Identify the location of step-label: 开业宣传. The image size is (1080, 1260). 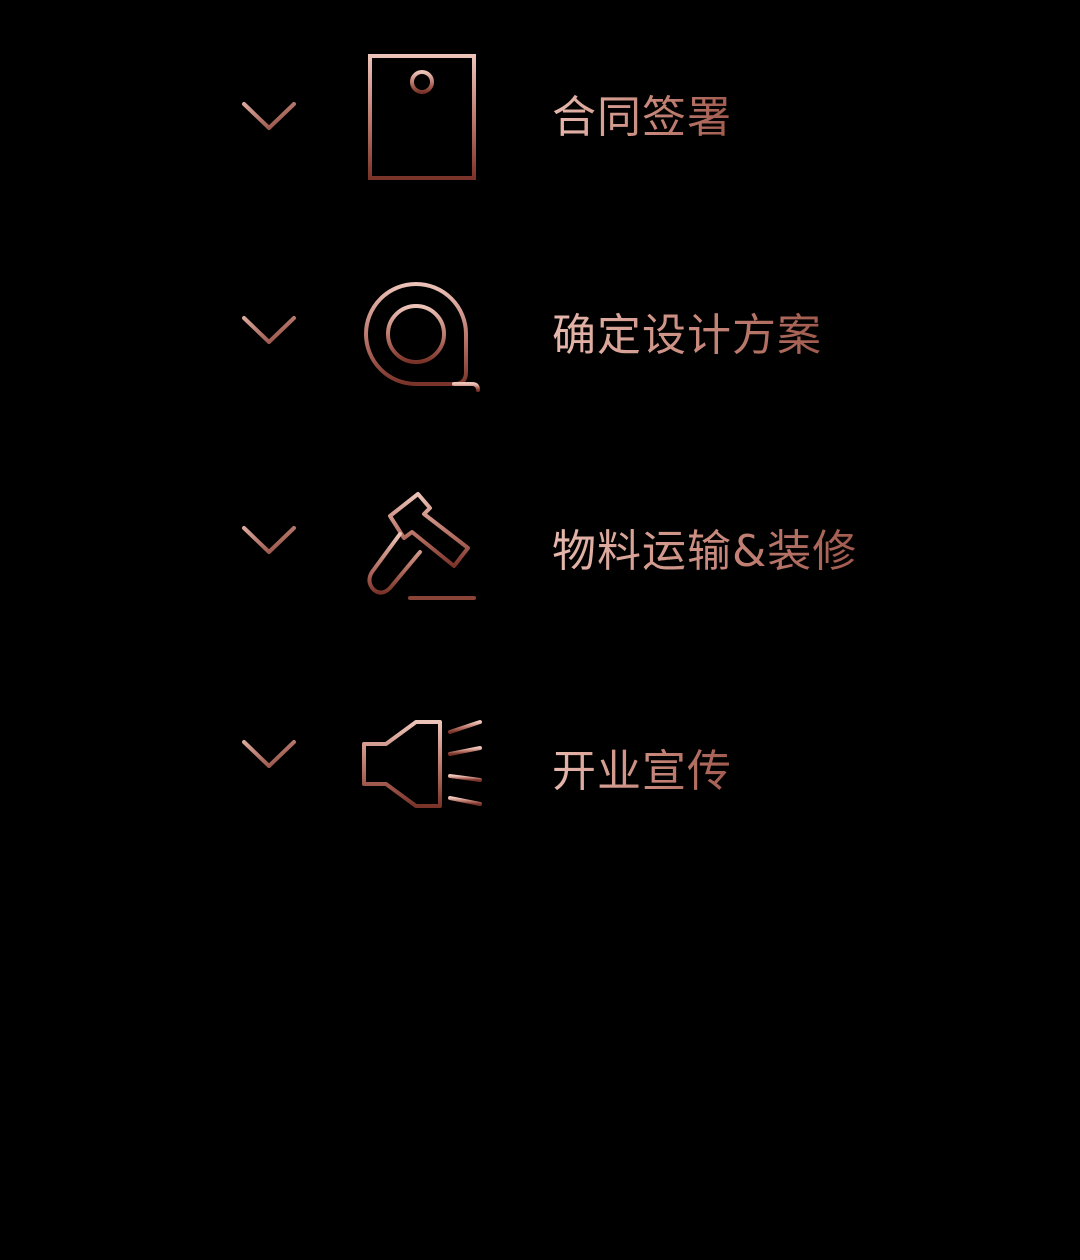
(642, 771).